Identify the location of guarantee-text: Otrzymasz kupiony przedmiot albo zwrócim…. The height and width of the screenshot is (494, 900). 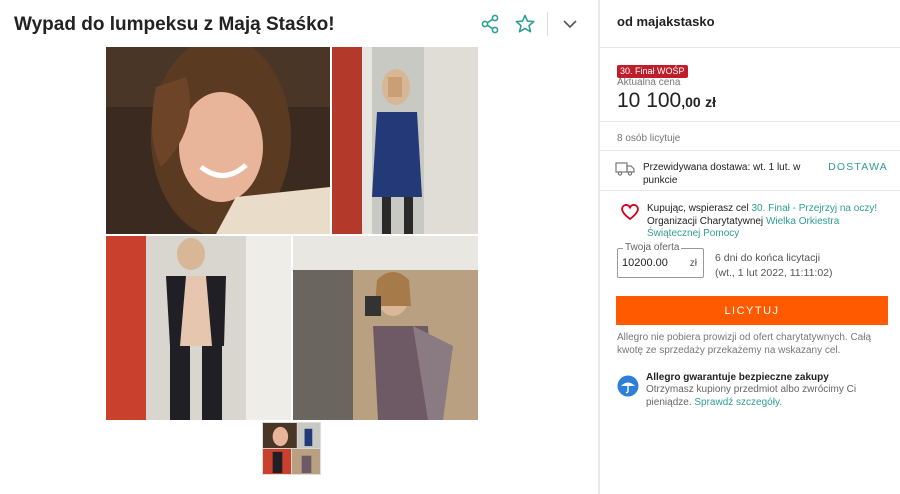
(766, 396).